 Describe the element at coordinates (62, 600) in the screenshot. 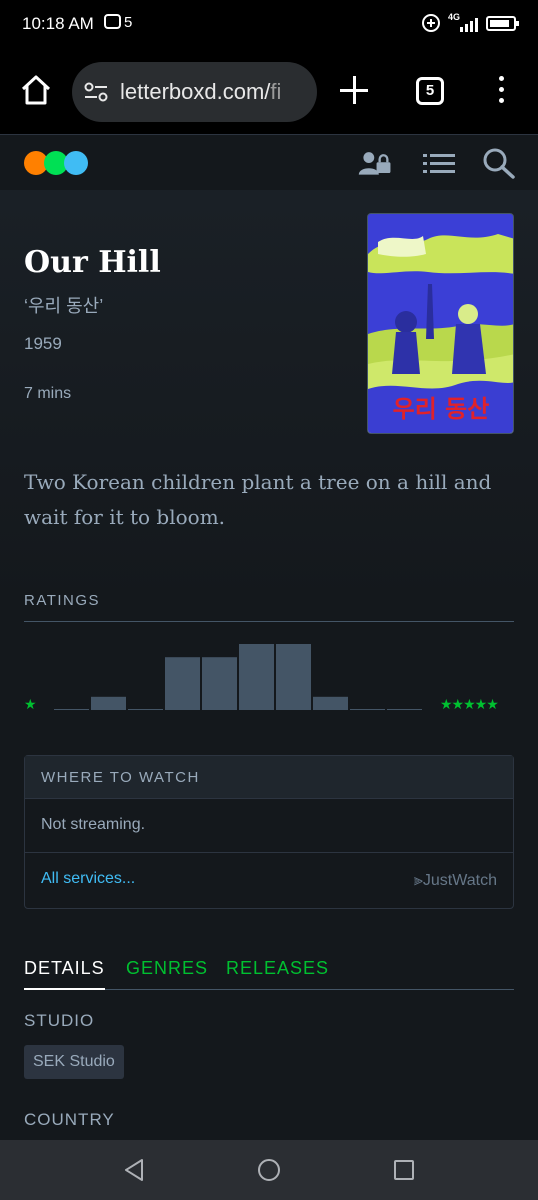

I see `ratings-heading: RATINGS` at that location.